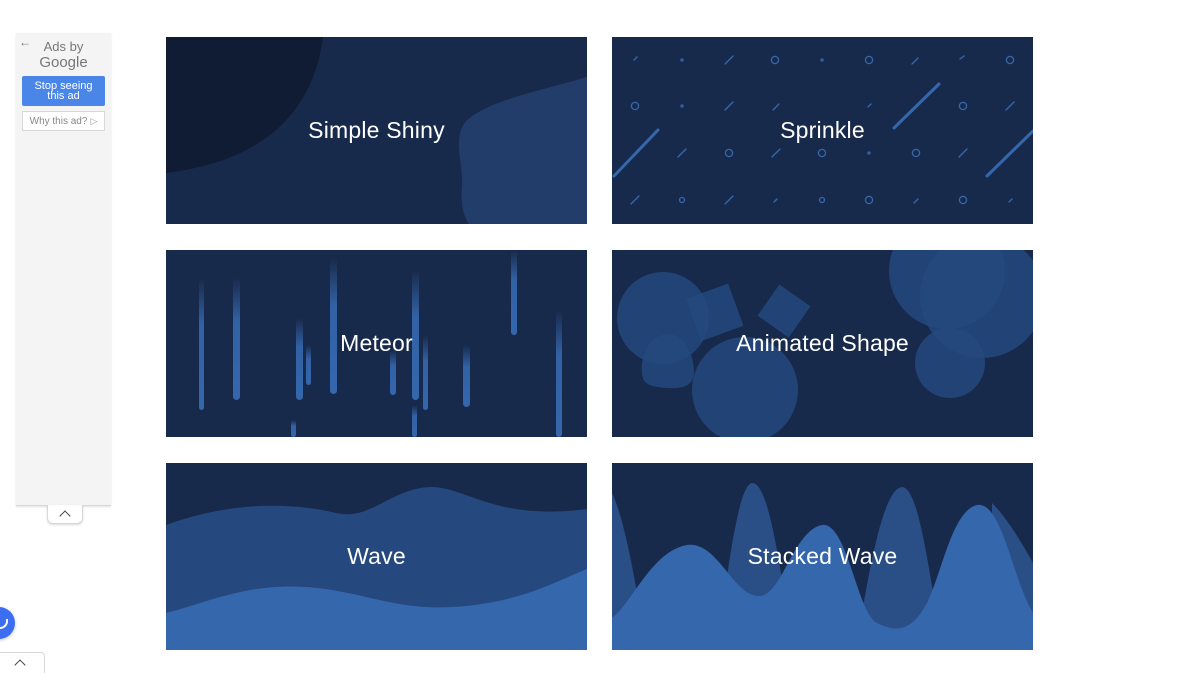 This screenshot has height=673, width=1200. What do you see at coordinates (94, 121) in the screenshot?
I see `triangle-right-icon: ▷` at bounding box center [94, 121].